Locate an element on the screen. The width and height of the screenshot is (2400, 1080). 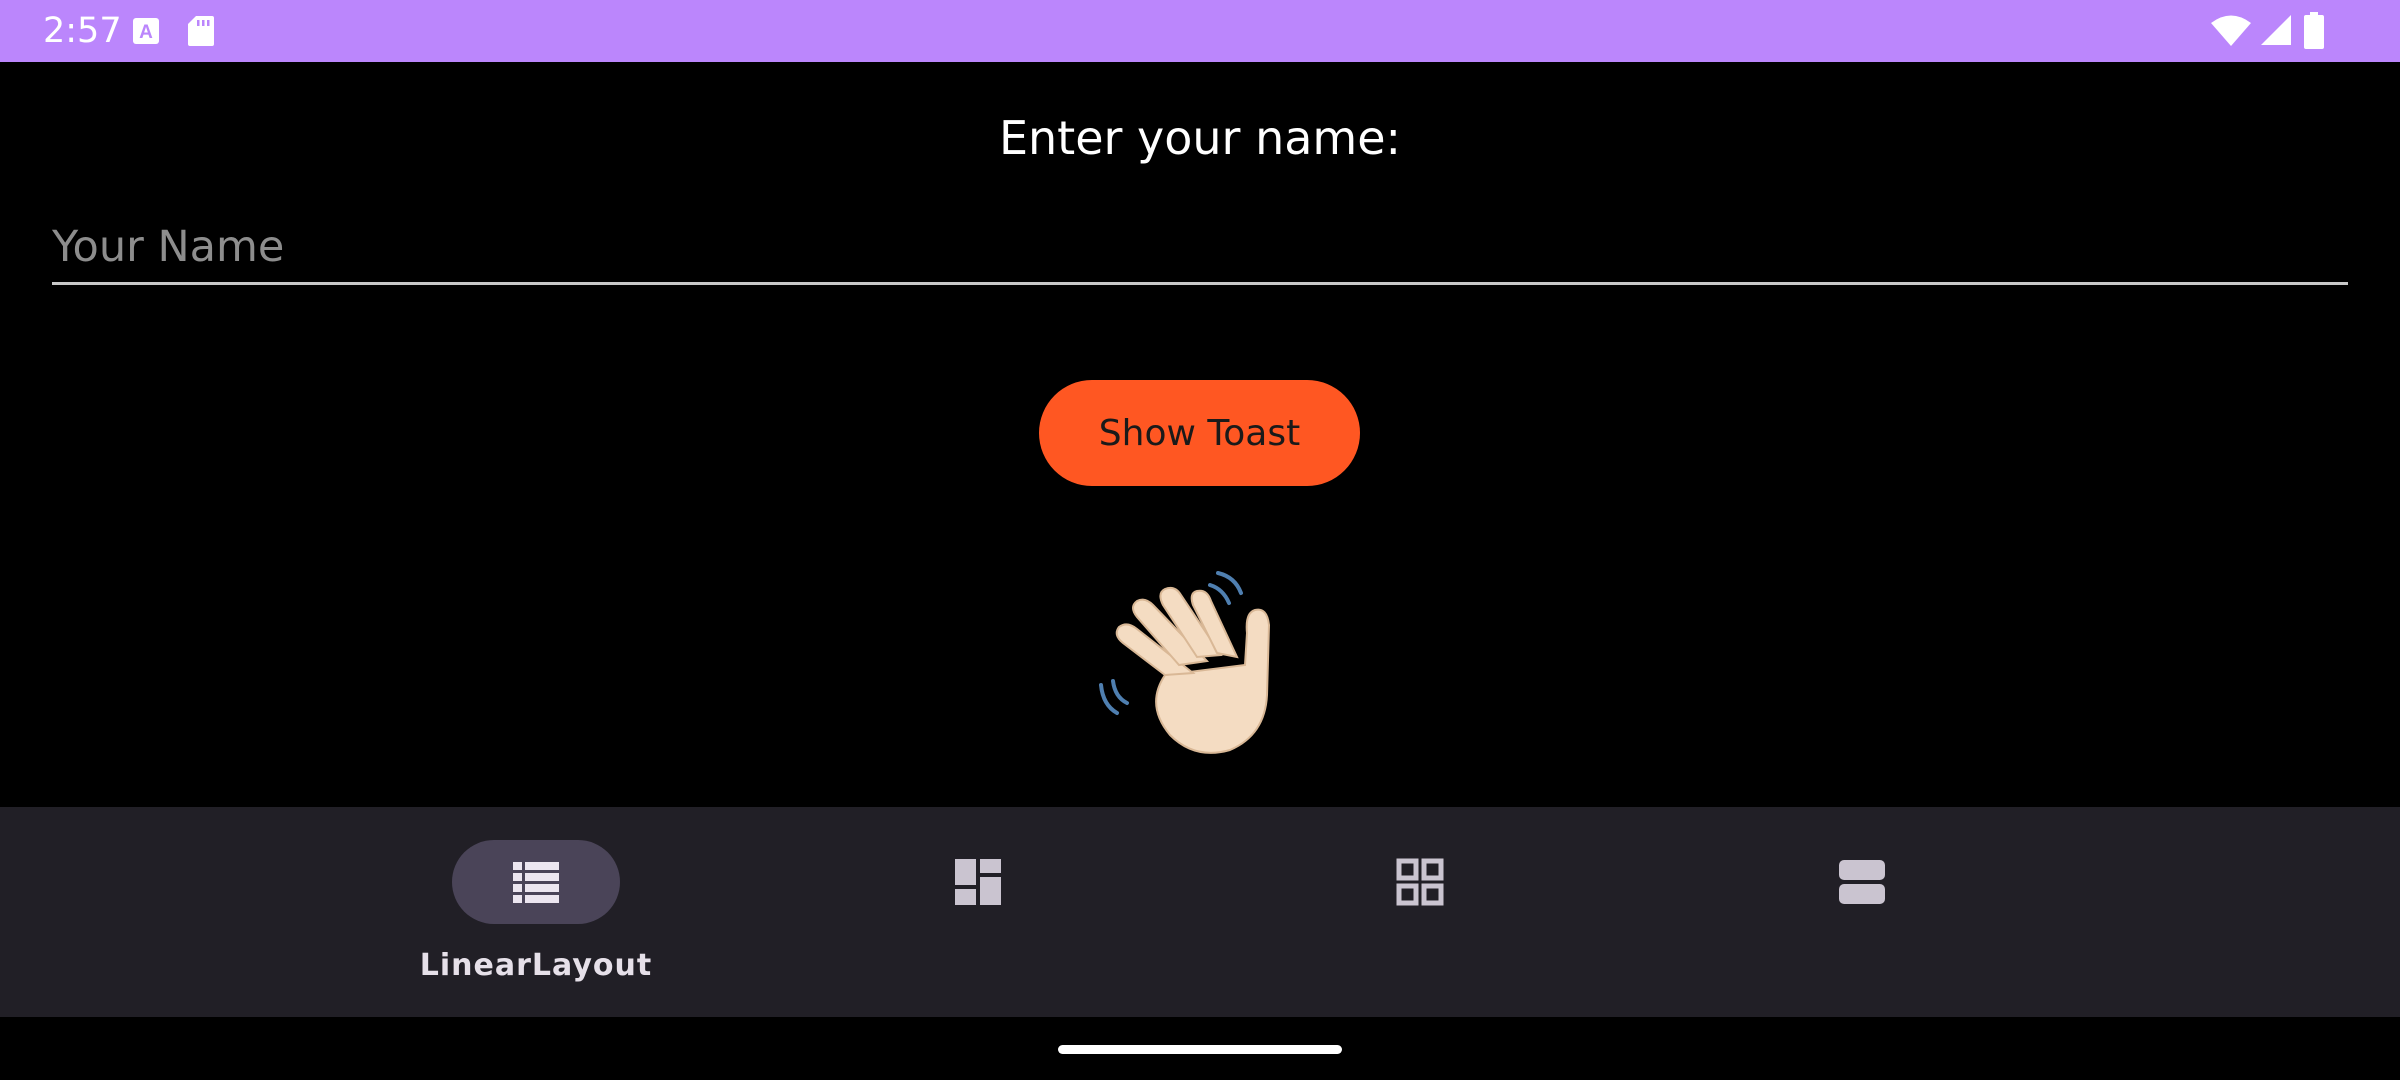
sd-card-icon is located at coordinates (201, 31).